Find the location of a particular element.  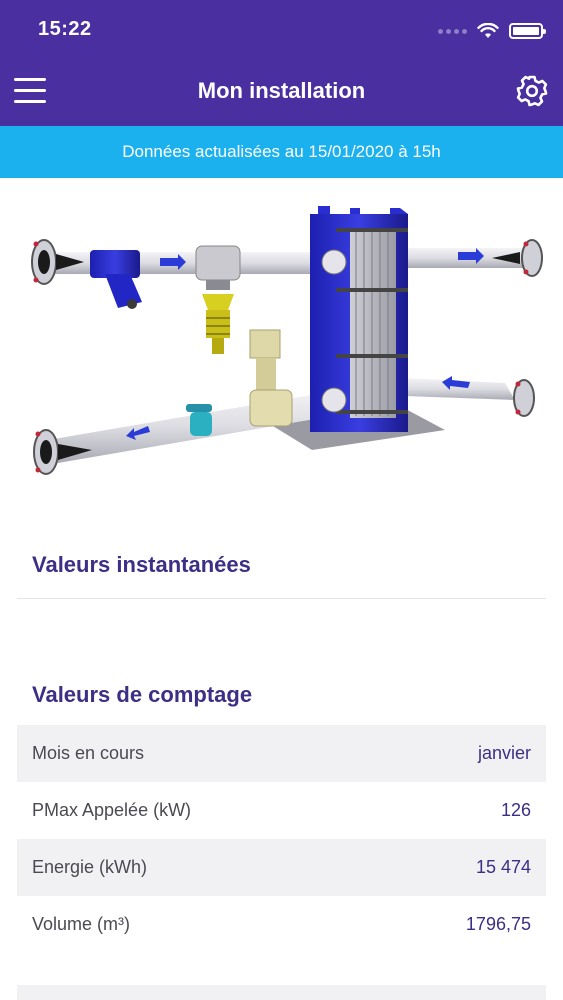

wifi-icon is located at coordinates (488, 30).